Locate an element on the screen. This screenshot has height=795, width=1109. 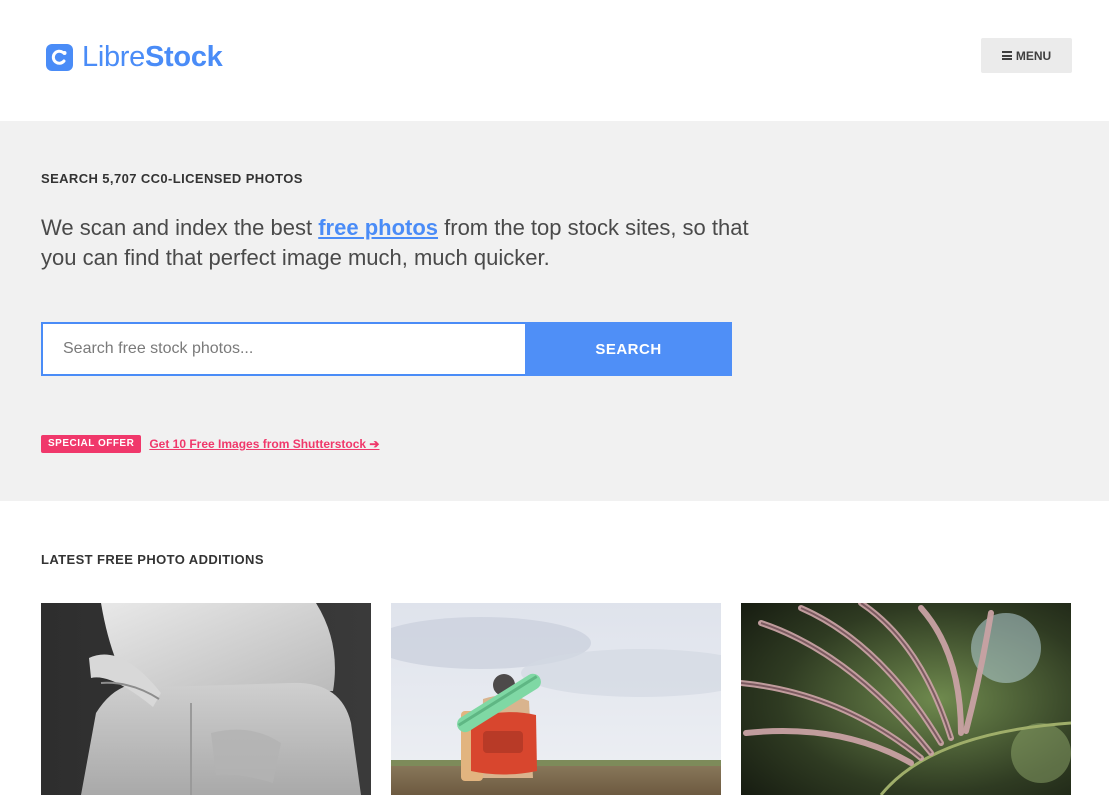
hero-text-before: We scan and index the best is located at coordinates (180, 227).